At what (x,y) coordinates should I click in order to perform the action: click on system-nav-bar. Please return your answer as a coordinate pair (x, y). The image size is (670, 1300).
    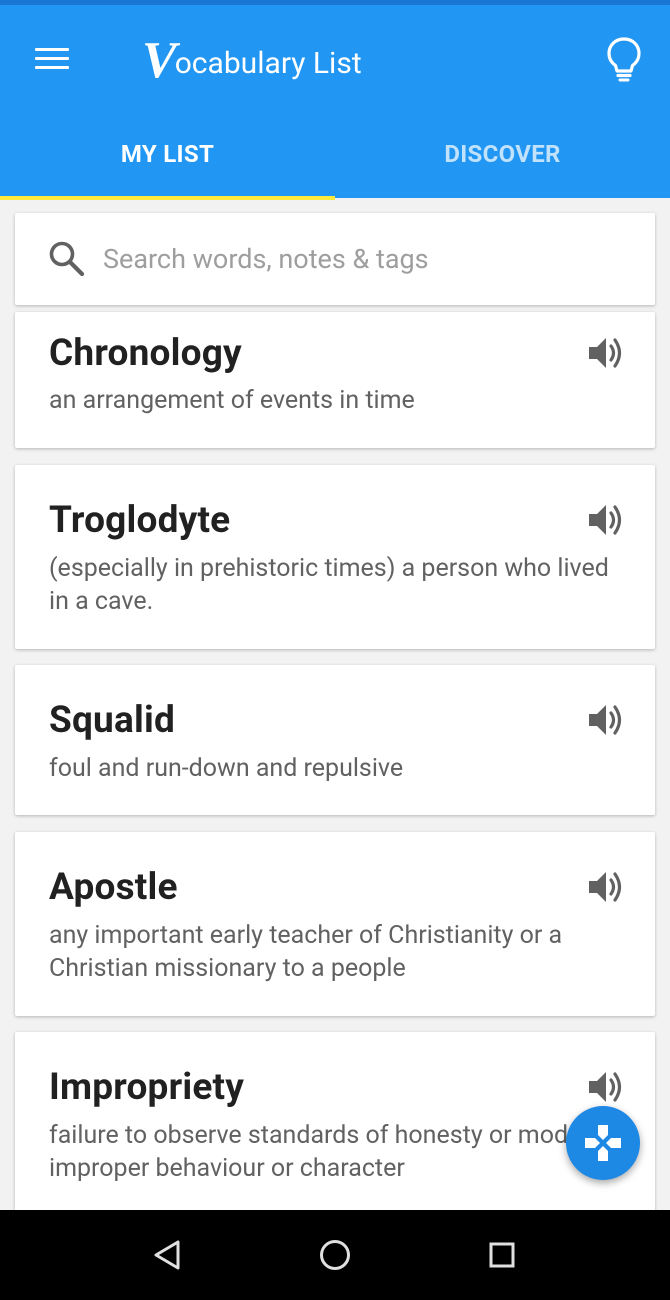
    Looking at the image, I should click on (335, 1255).